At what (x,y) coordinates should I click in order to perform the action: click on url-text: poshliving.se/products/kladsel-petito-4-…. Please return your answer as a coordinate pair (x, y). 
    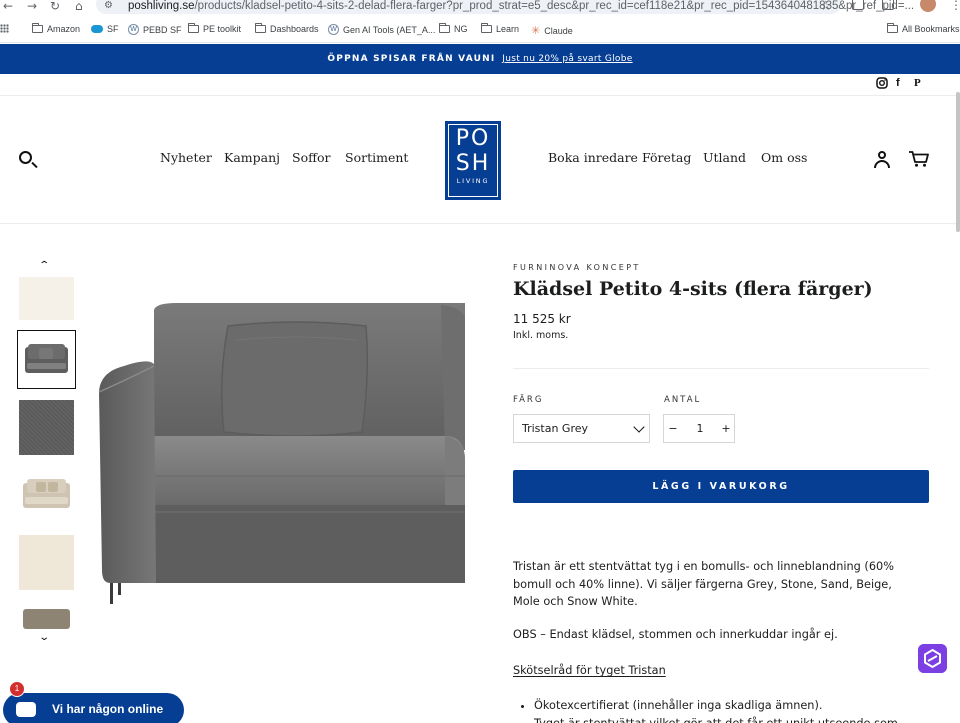
    Looking at the image, I should click on (521, 6).